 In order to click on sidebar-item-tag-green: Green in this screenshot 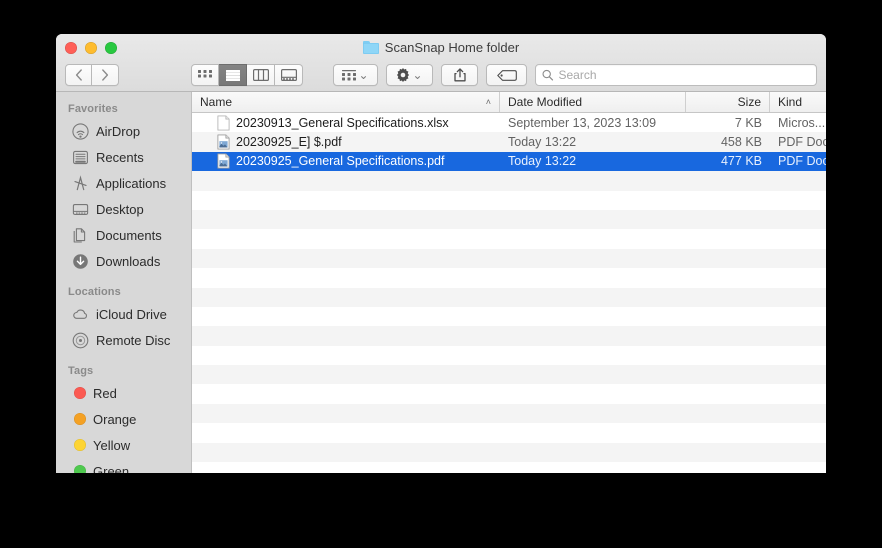, I will do `click(123, 465)`.